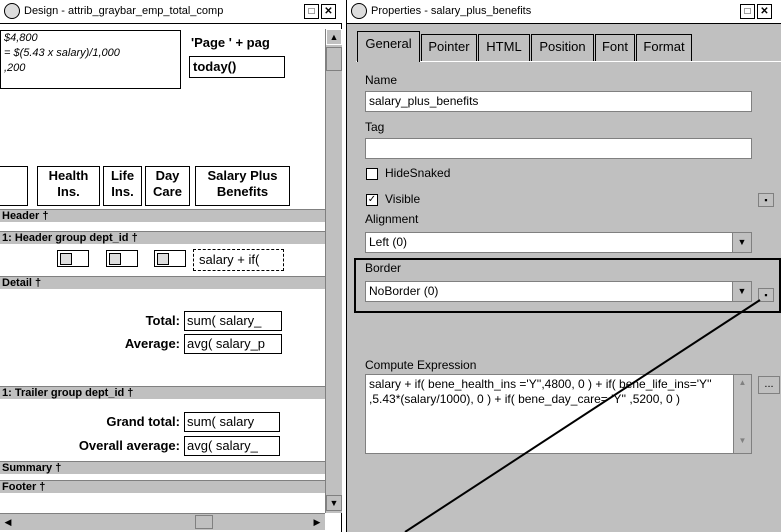 This screenshot has height=532, width=781. Describe the element at coordinates (317, 522) in the screenshot. I see `scroll-right-arrow-icon: ▶` at that location.